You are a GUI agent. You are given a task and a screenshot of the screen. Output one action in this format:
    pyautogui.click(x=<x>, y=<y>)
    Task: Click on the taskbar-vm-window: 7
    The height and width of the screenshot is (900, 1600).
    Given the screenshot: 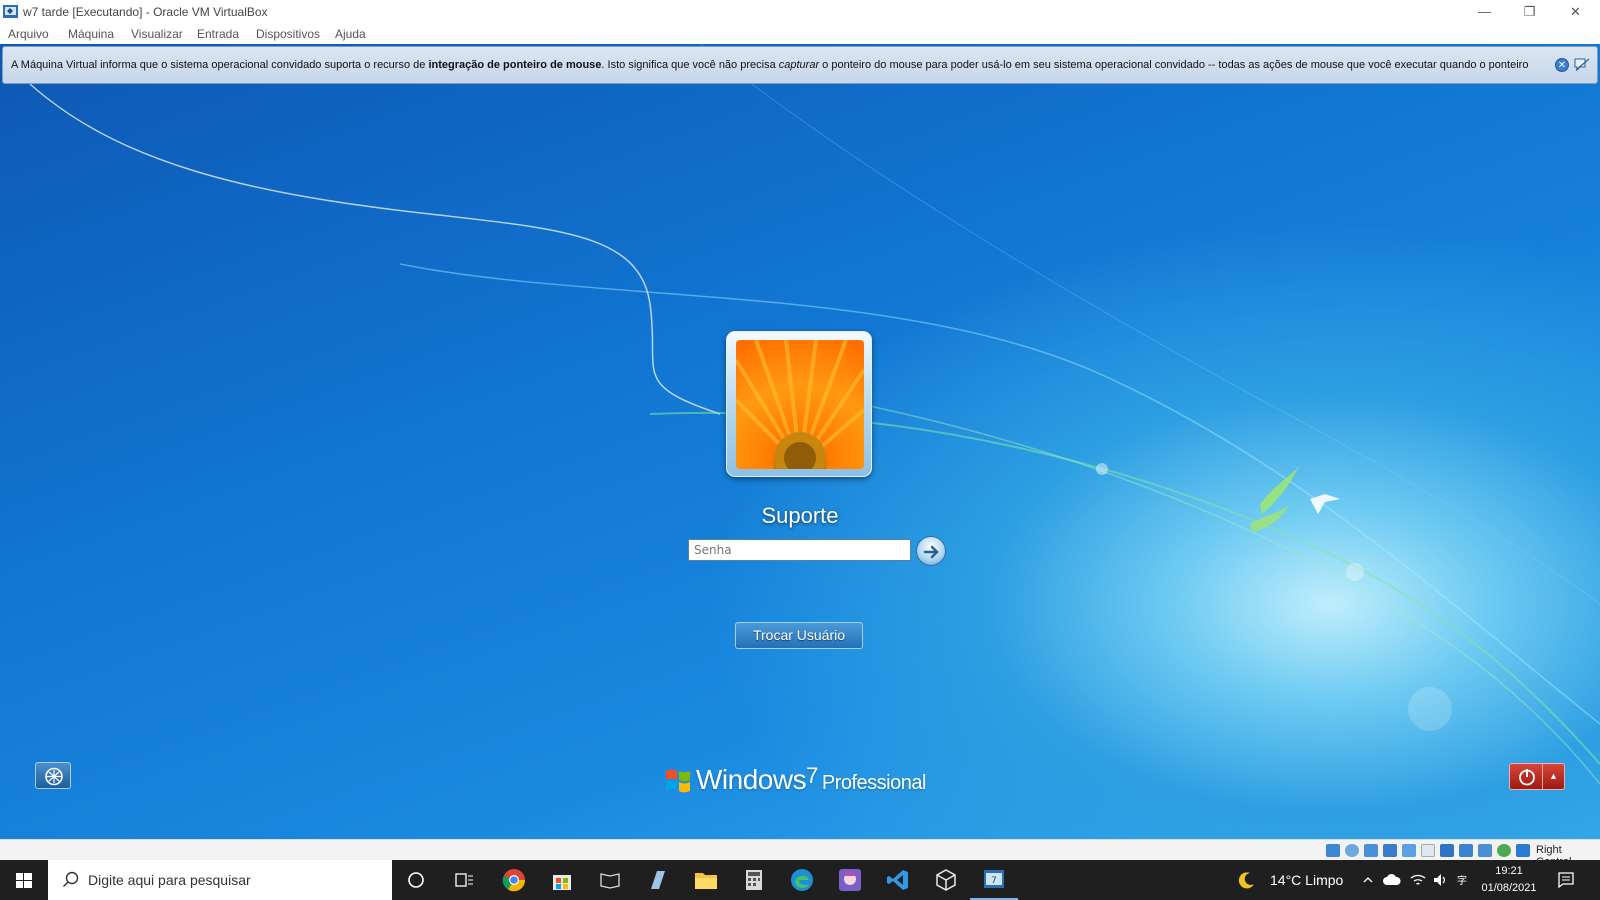 What is the action you would take?
    pyautogui.click(x=994, y=880)
    